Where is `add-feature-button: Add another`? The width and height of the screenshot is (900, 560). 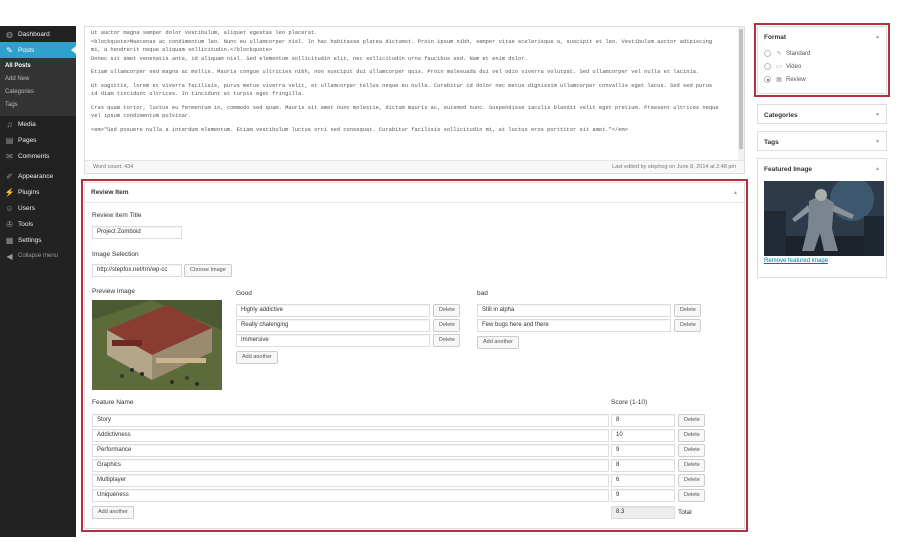
add-feature-button: Add another is located at coordinates (113, 512).